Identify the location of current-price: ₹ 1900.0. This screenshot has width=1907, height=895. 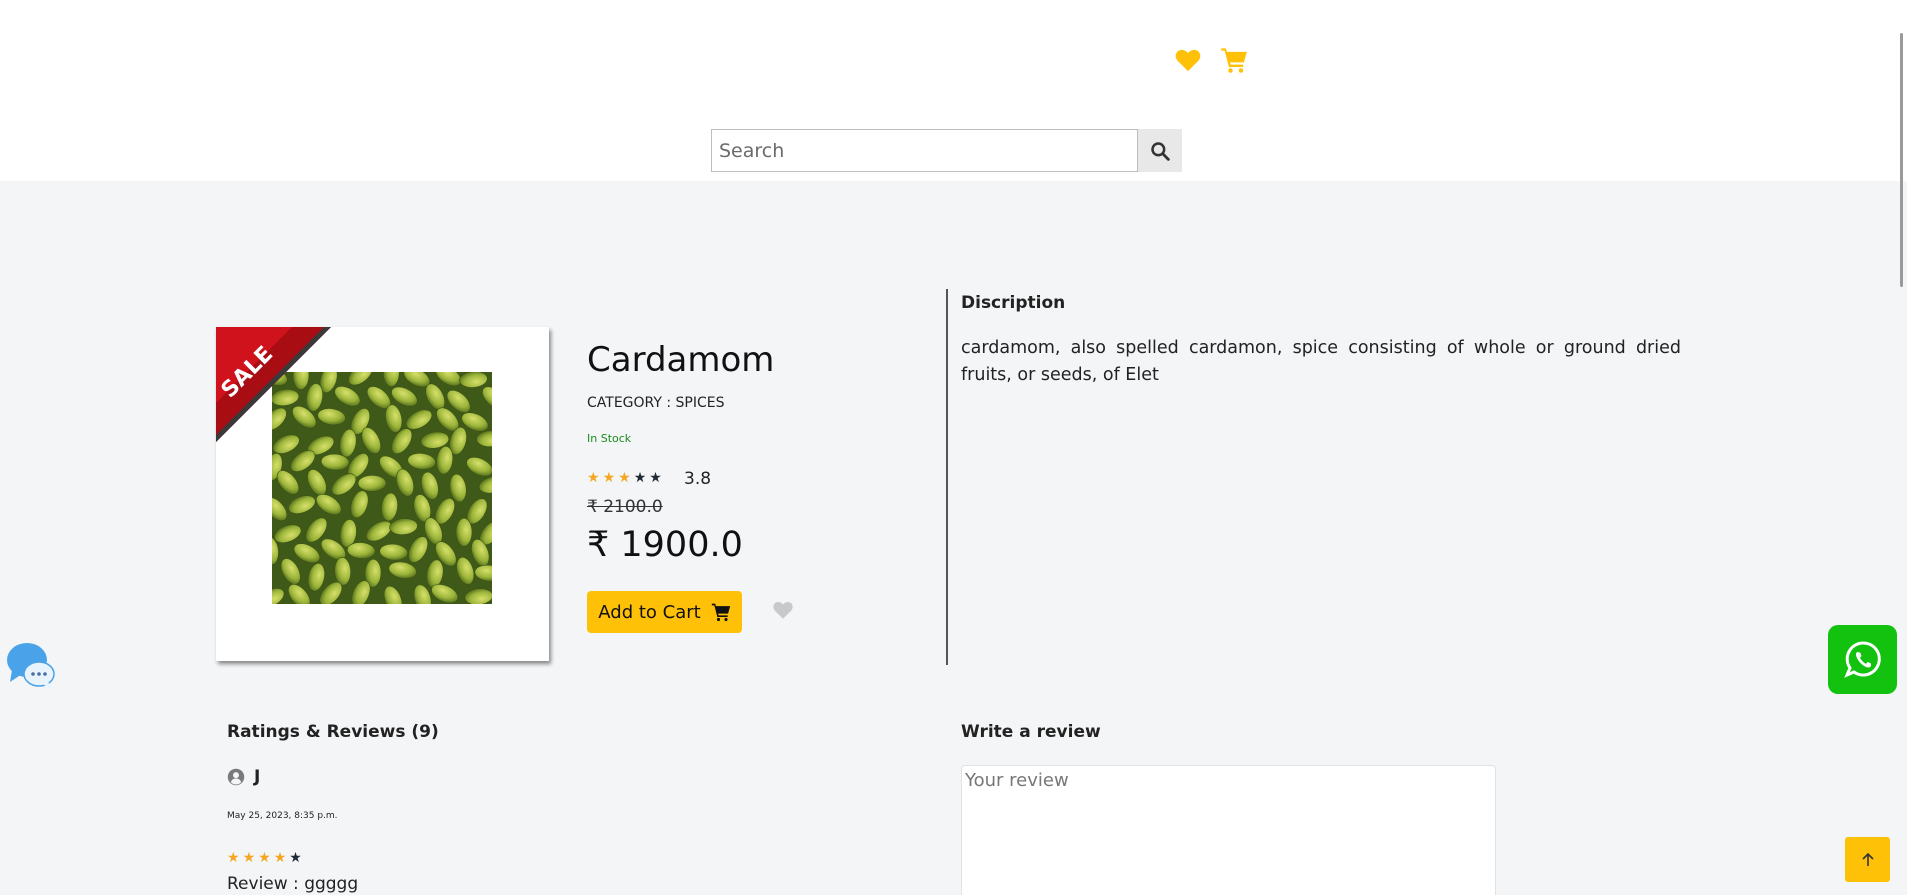
(665, 545).